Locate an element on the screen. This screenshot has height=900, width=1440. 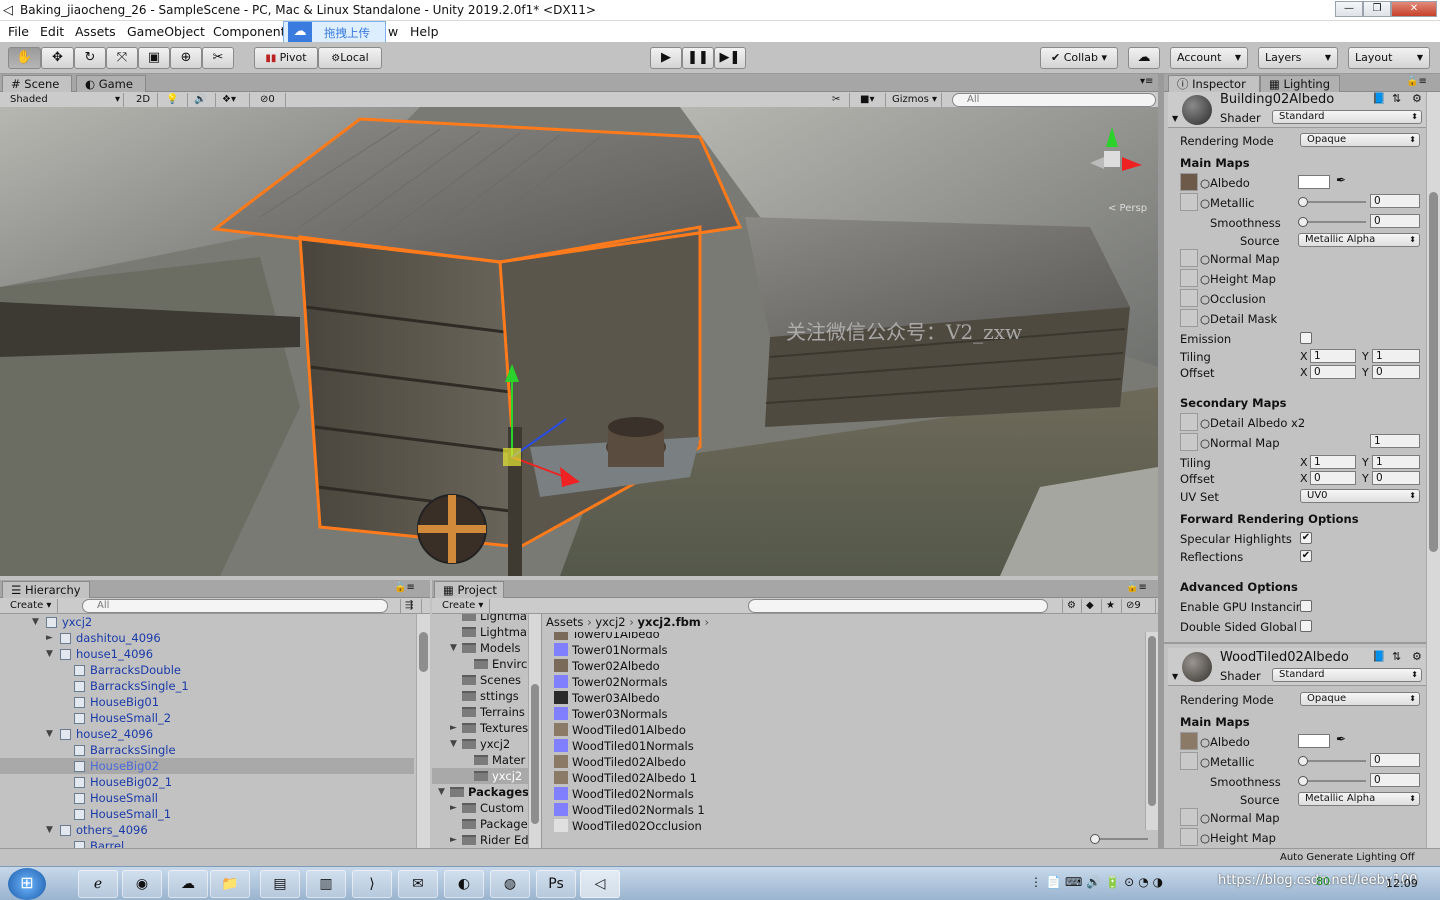
gpu-instancing-checkbox is located at coordinates (1306, 606).